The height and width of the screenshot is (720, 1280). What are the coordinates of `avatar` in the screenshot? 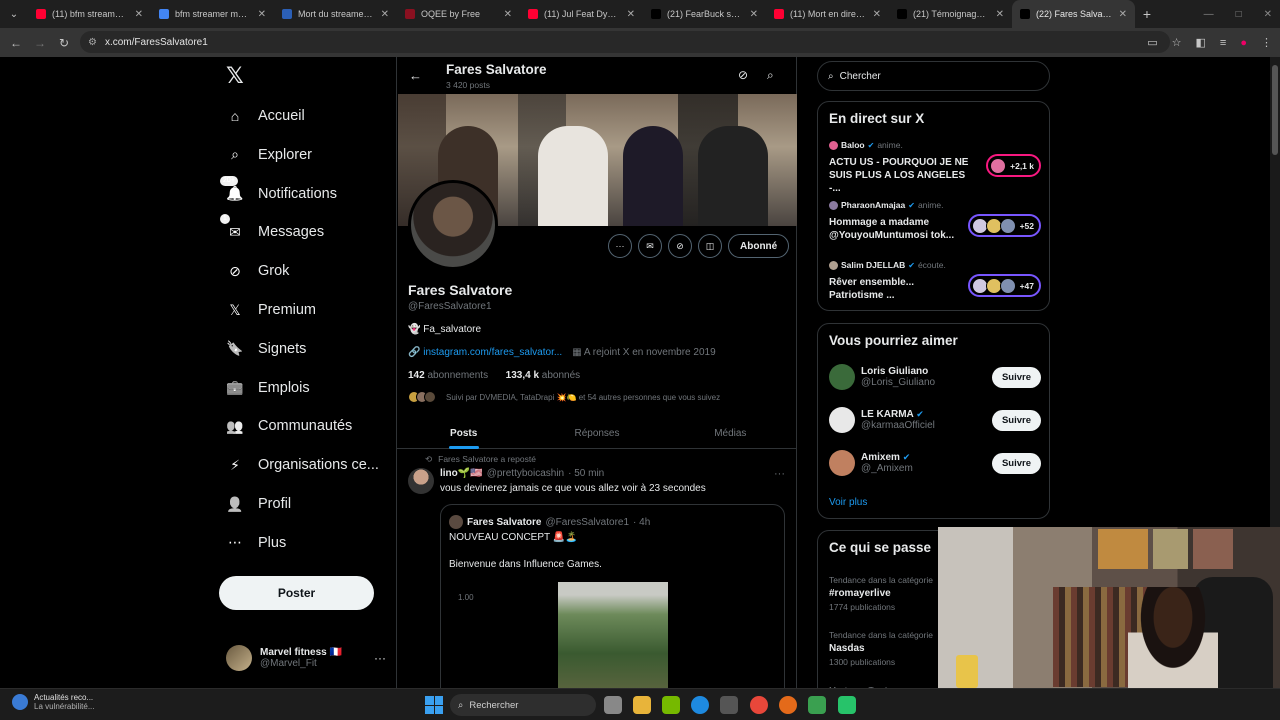 It's located at (421, 481).